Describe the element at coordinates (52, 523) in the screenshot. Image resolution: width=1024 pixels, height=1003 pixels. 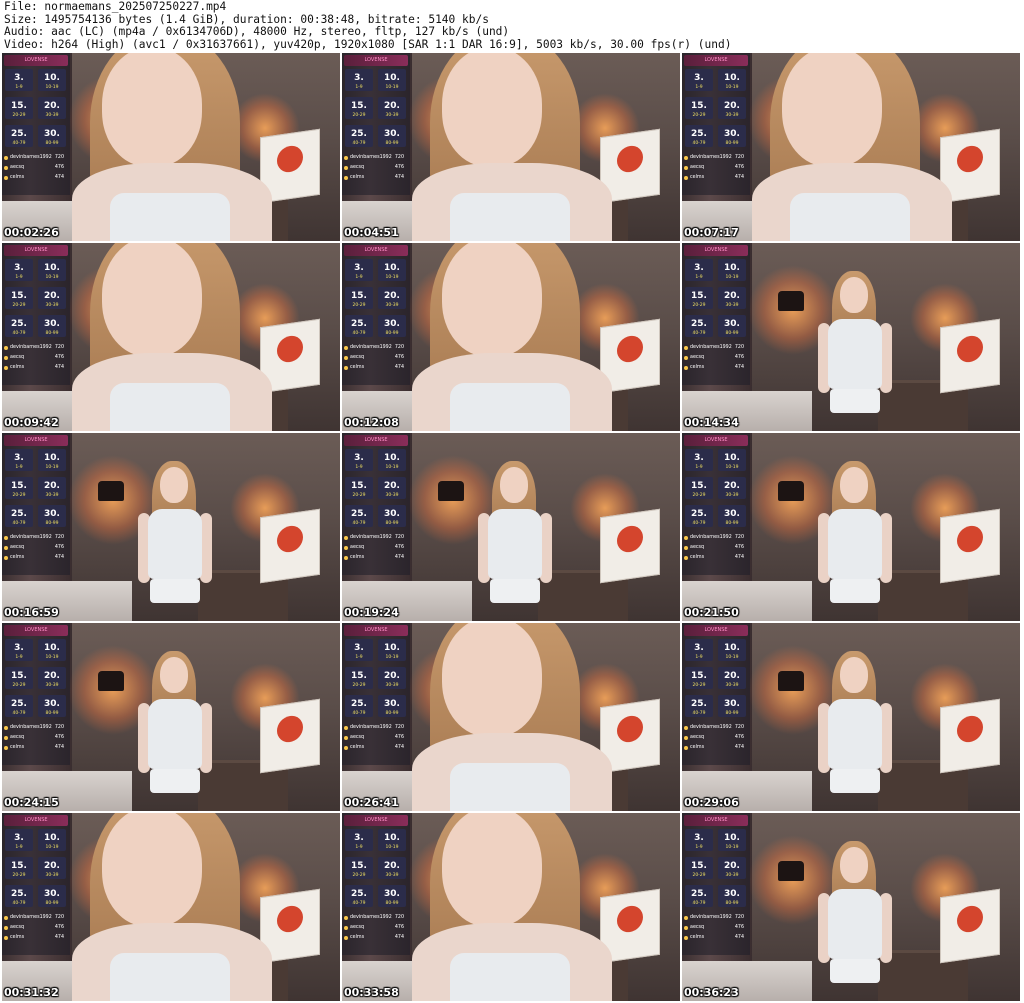
I see `tile-range: 80-99` at that location.